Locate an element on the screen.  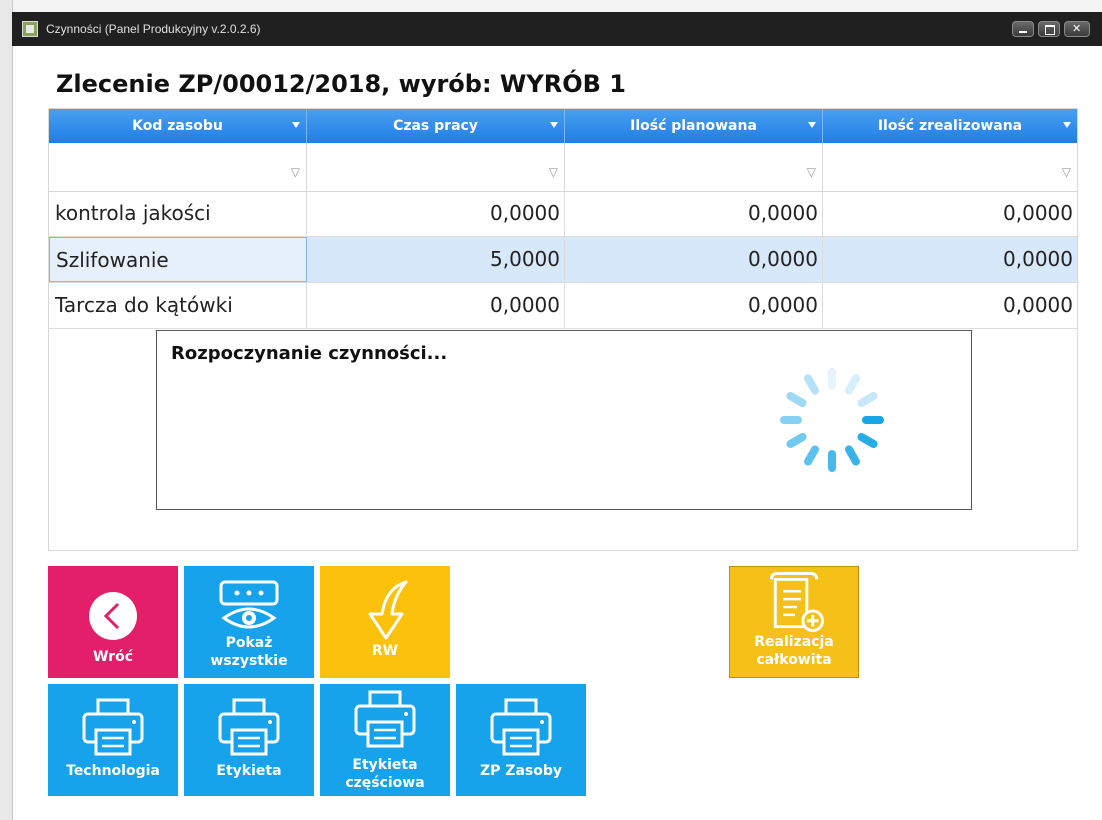
print-technology-button: Technologia is located at coordinates (113, 740).